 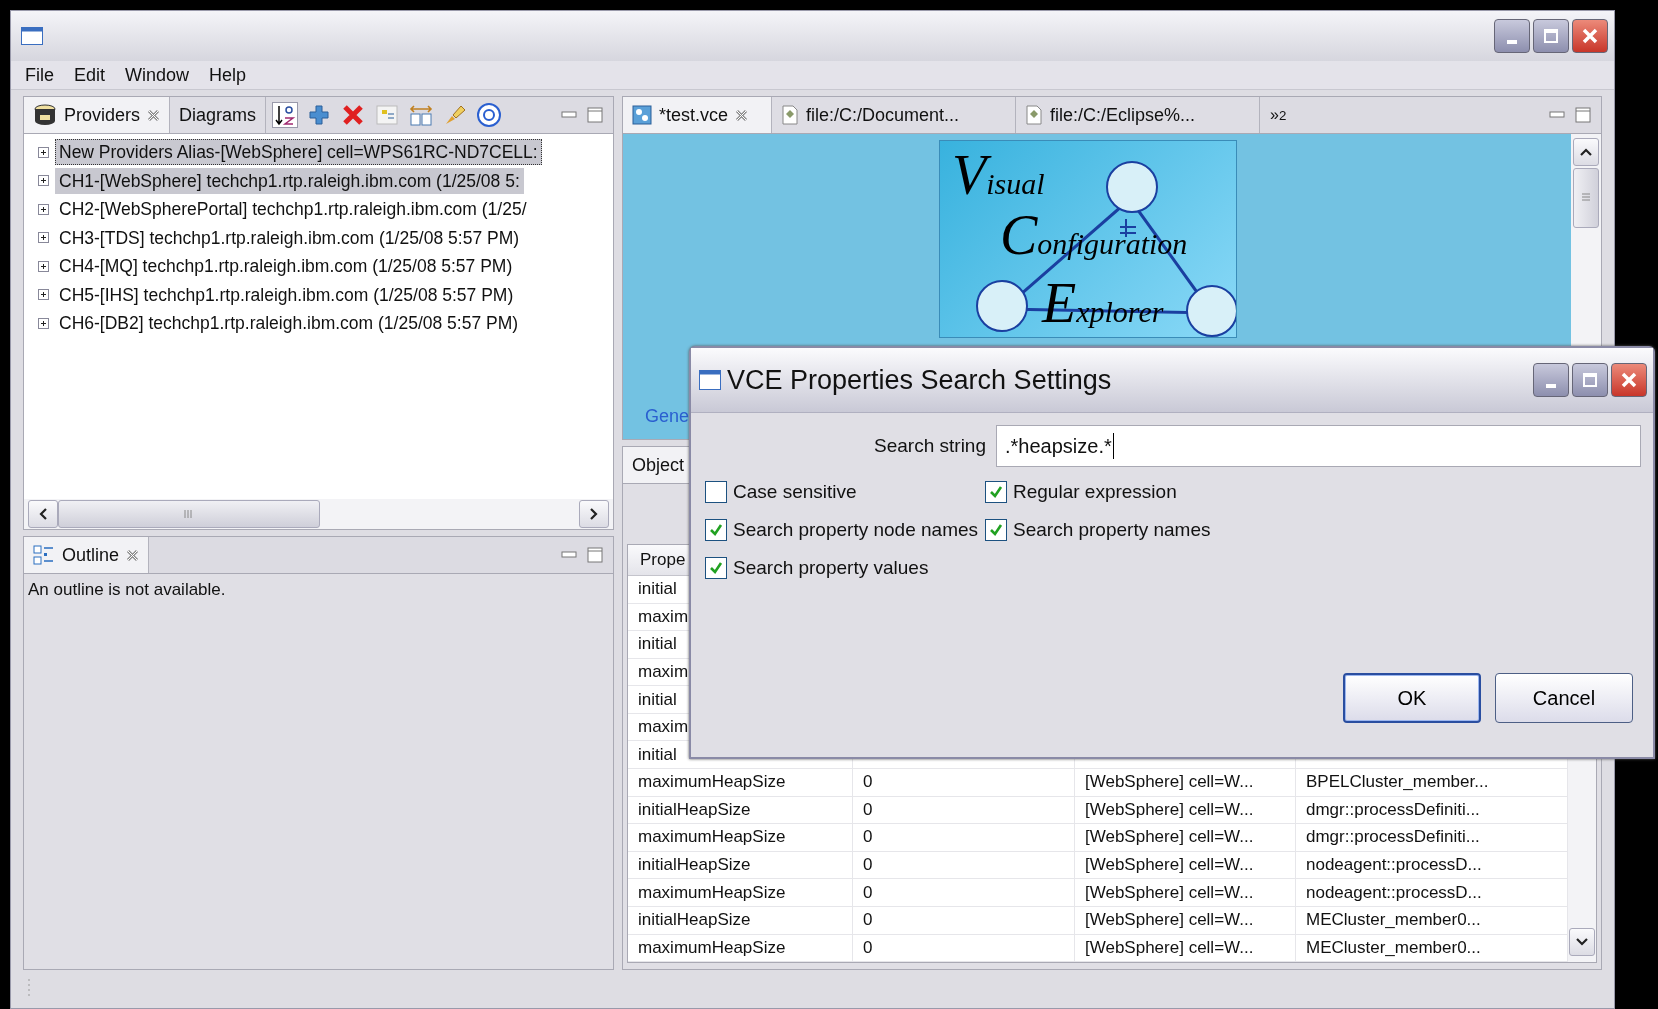 I want to click on empty-message: An outline is not available., so click(x=127, y=589).